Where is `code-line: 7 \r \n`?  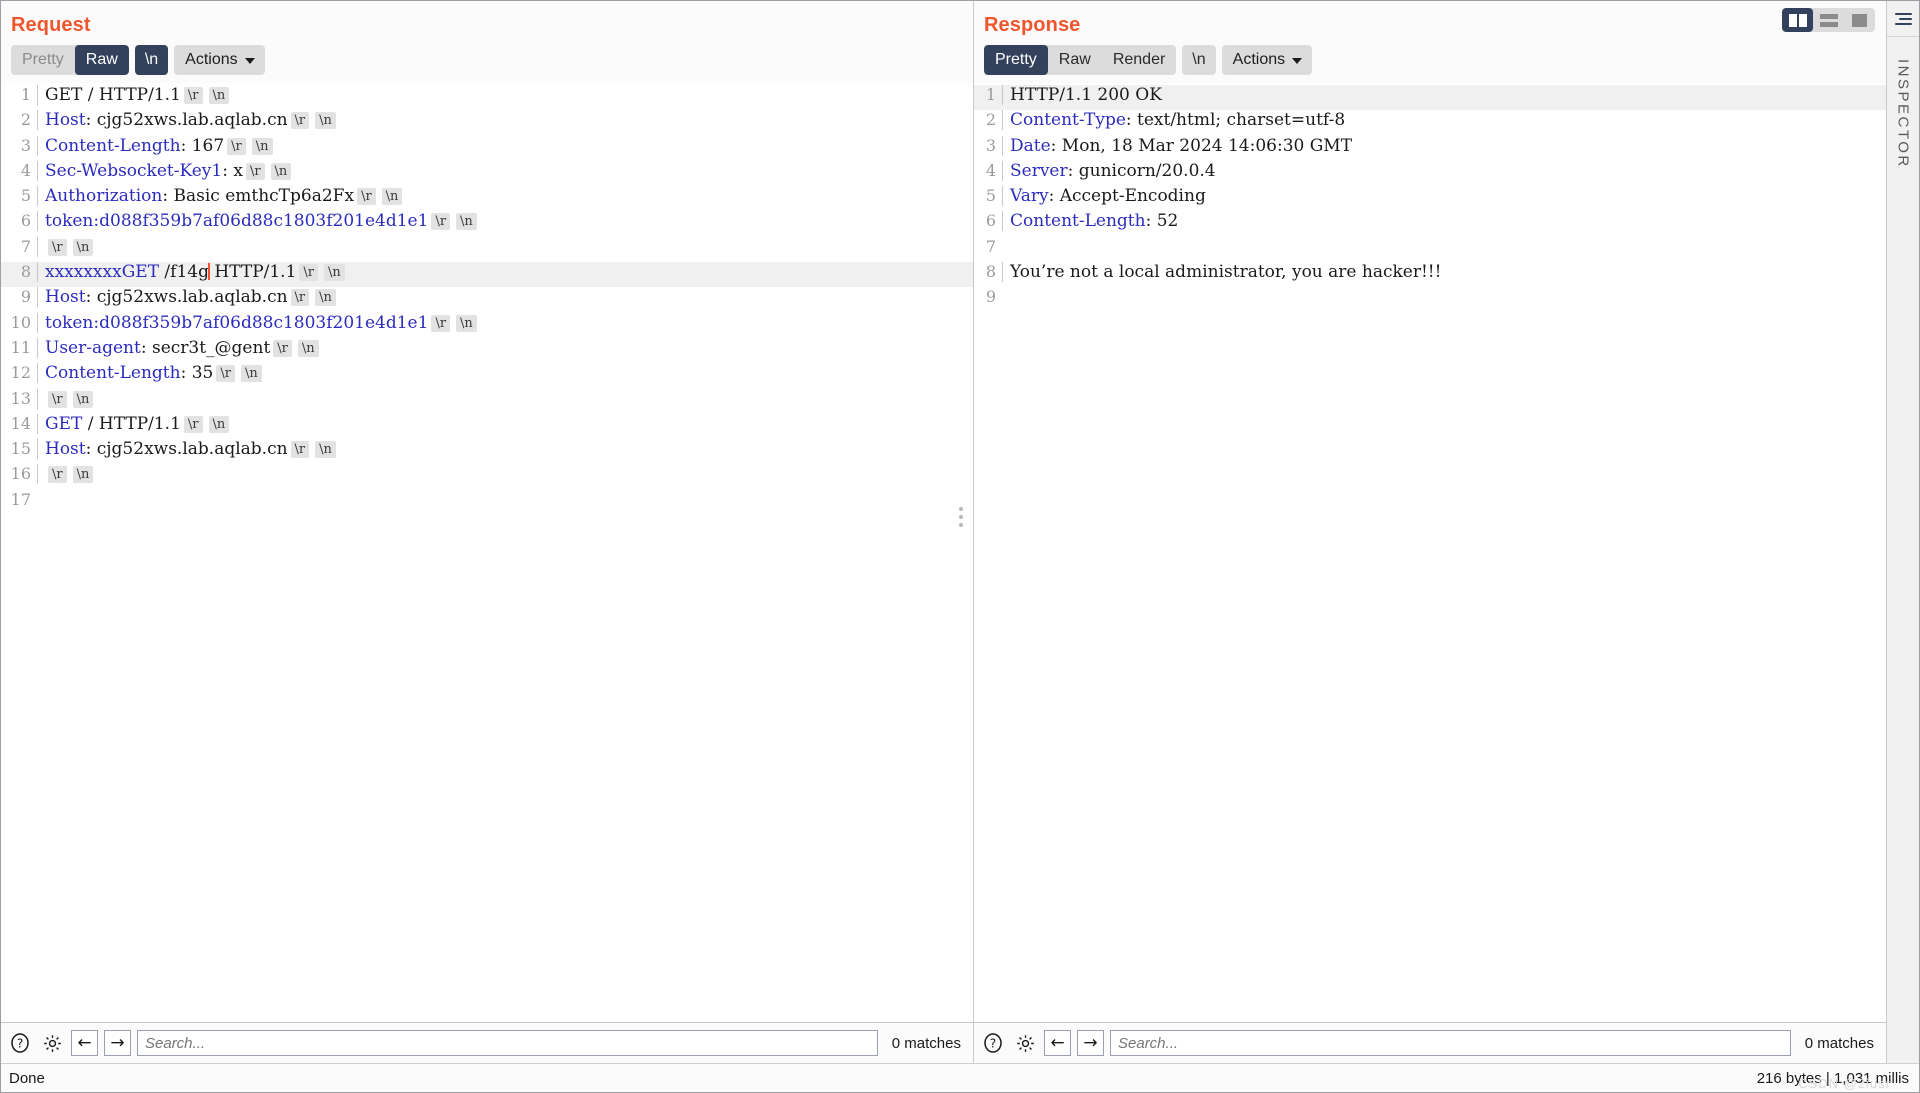 code-line: 7 \r \n is located at coordinates (487, 249).